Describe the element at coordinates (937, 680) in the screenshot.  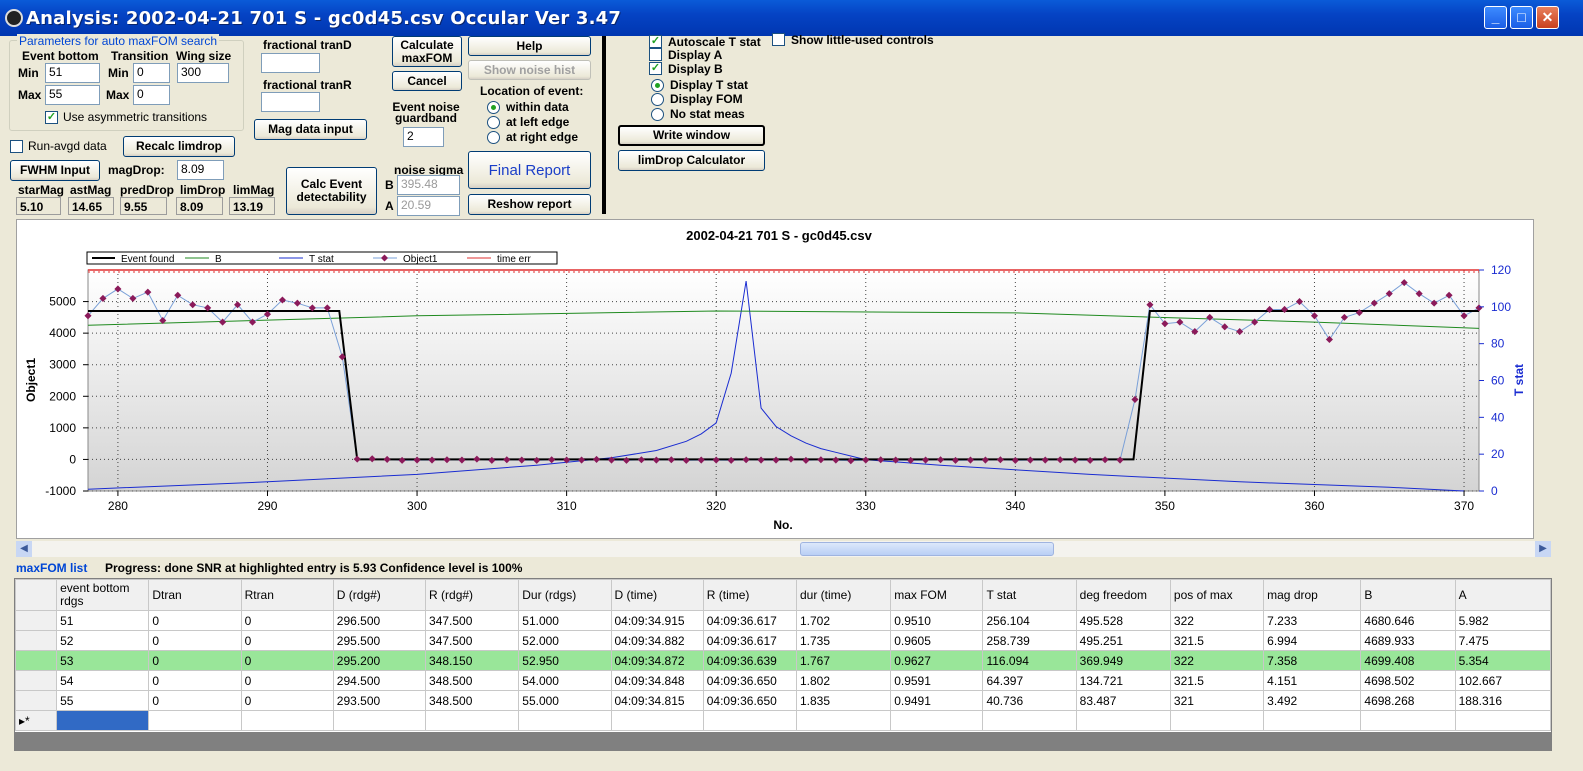
I see `table-cell: 0.9591` at that location.